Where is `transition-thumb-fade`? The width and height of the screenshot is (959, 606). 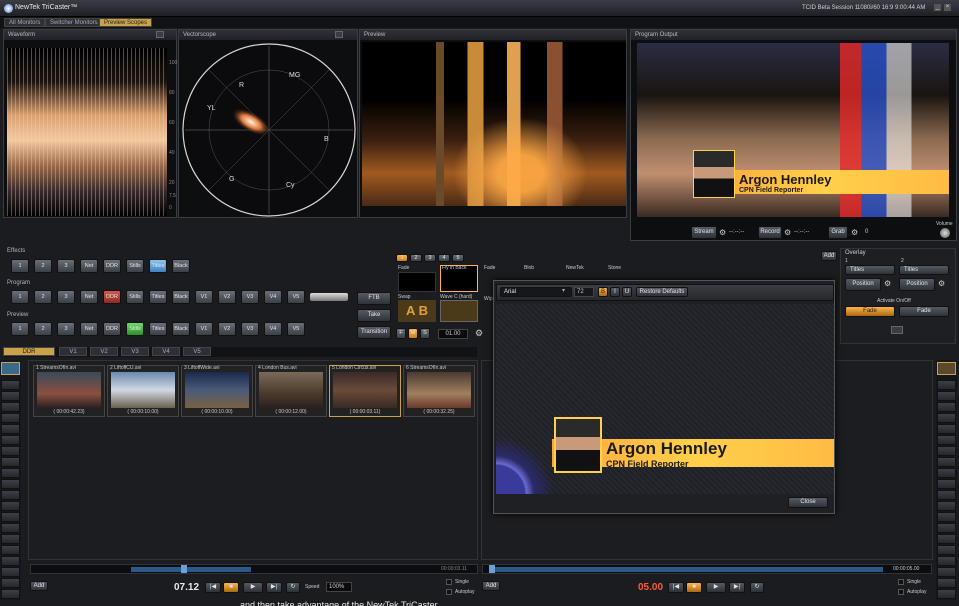
transition-thumb-fade is located at coordinates (417, 282).